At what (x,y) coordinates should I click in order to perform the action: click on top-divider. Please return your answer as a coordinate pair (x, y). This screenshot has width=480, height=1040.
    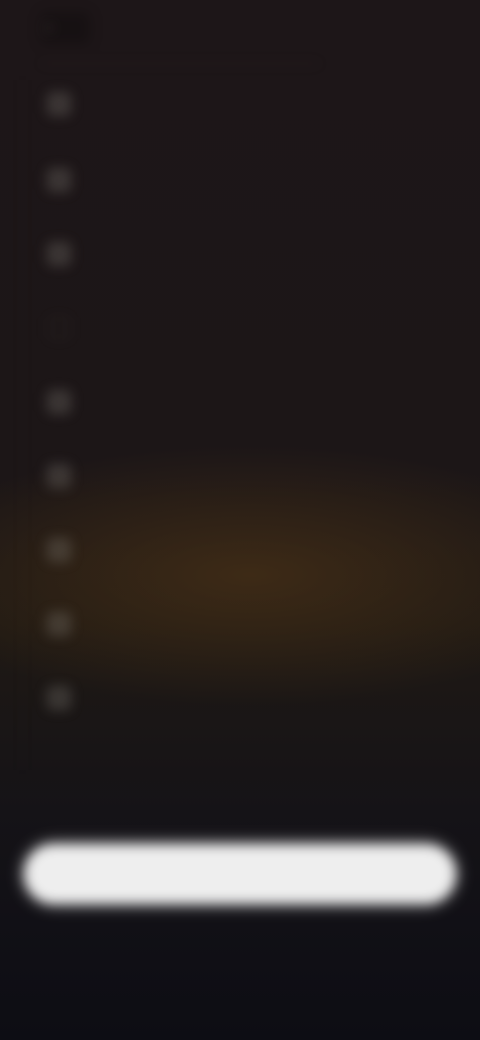
    Looking at the image, I should click on (180, 63).